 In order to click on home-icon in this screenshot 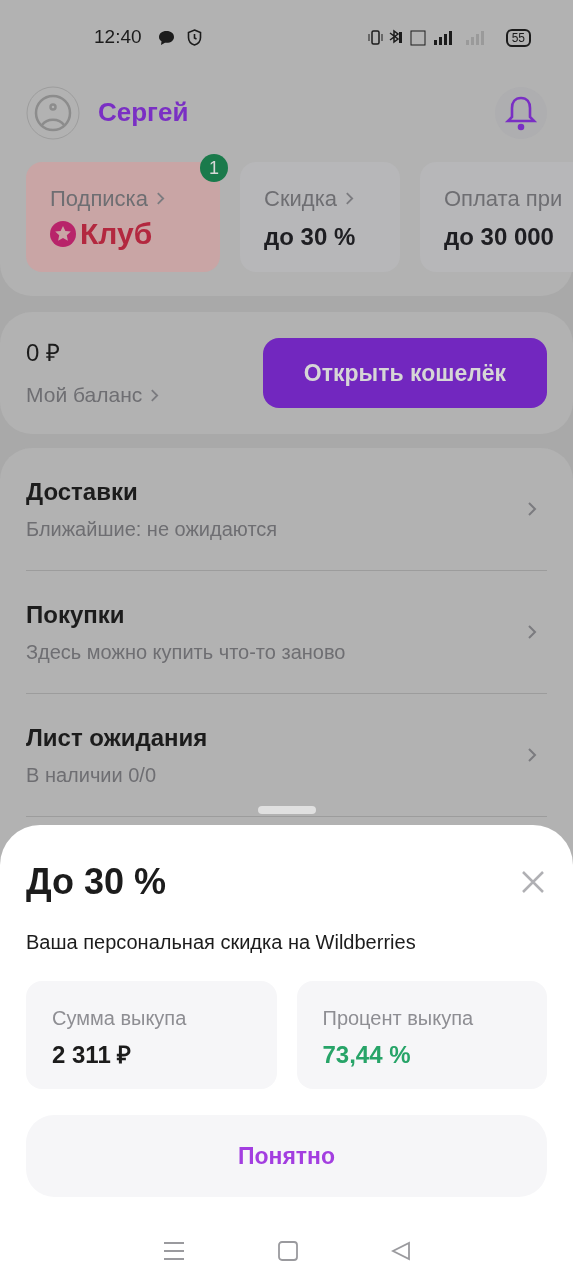, I will do `click(287, 1251)`.